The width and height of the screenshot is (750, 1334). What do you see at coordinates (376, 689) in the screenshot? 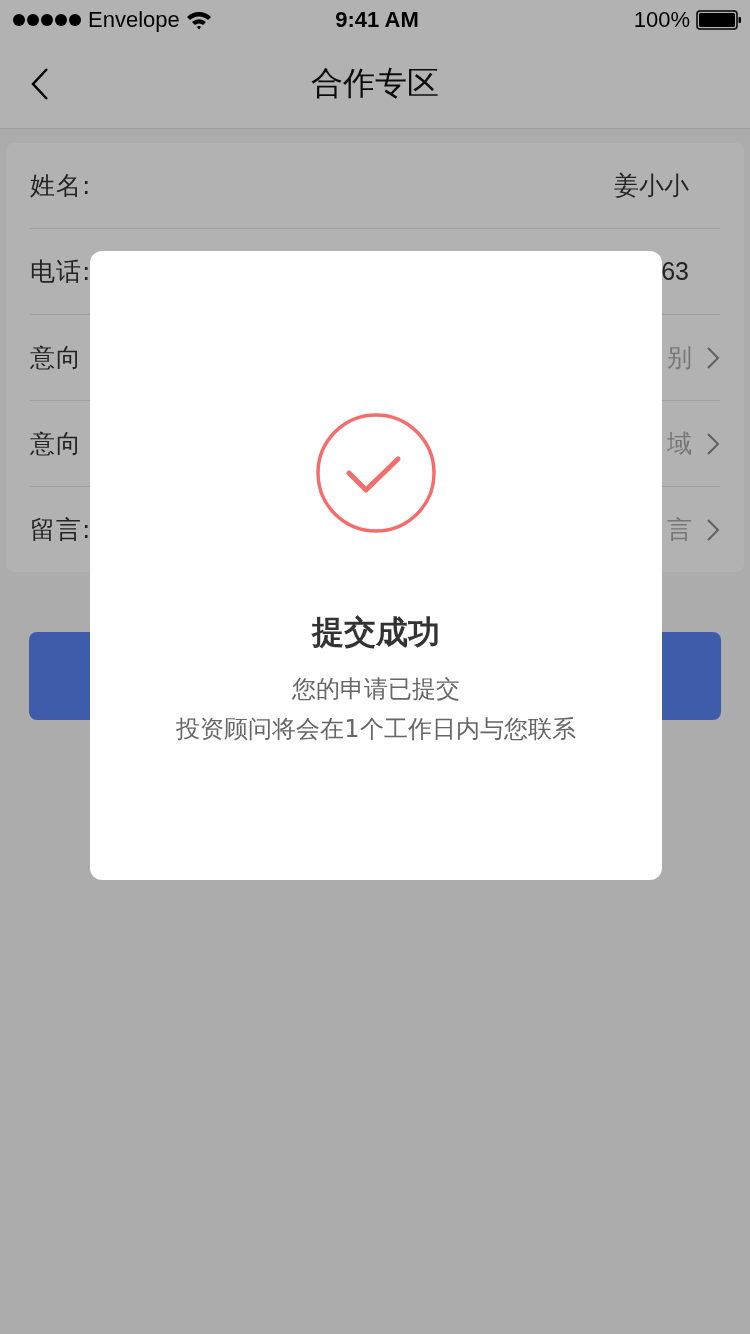
I see `dialog-message: 您的申请已提交` at bounding box center [376, 689].